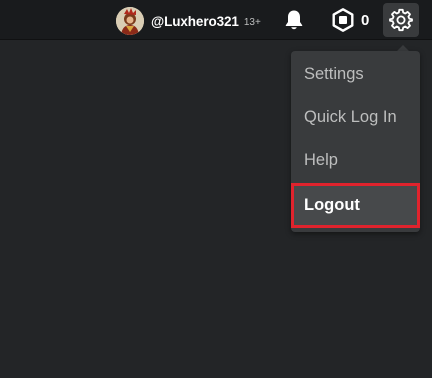  I want to click on age-badge: 13+, so click(252, 22).